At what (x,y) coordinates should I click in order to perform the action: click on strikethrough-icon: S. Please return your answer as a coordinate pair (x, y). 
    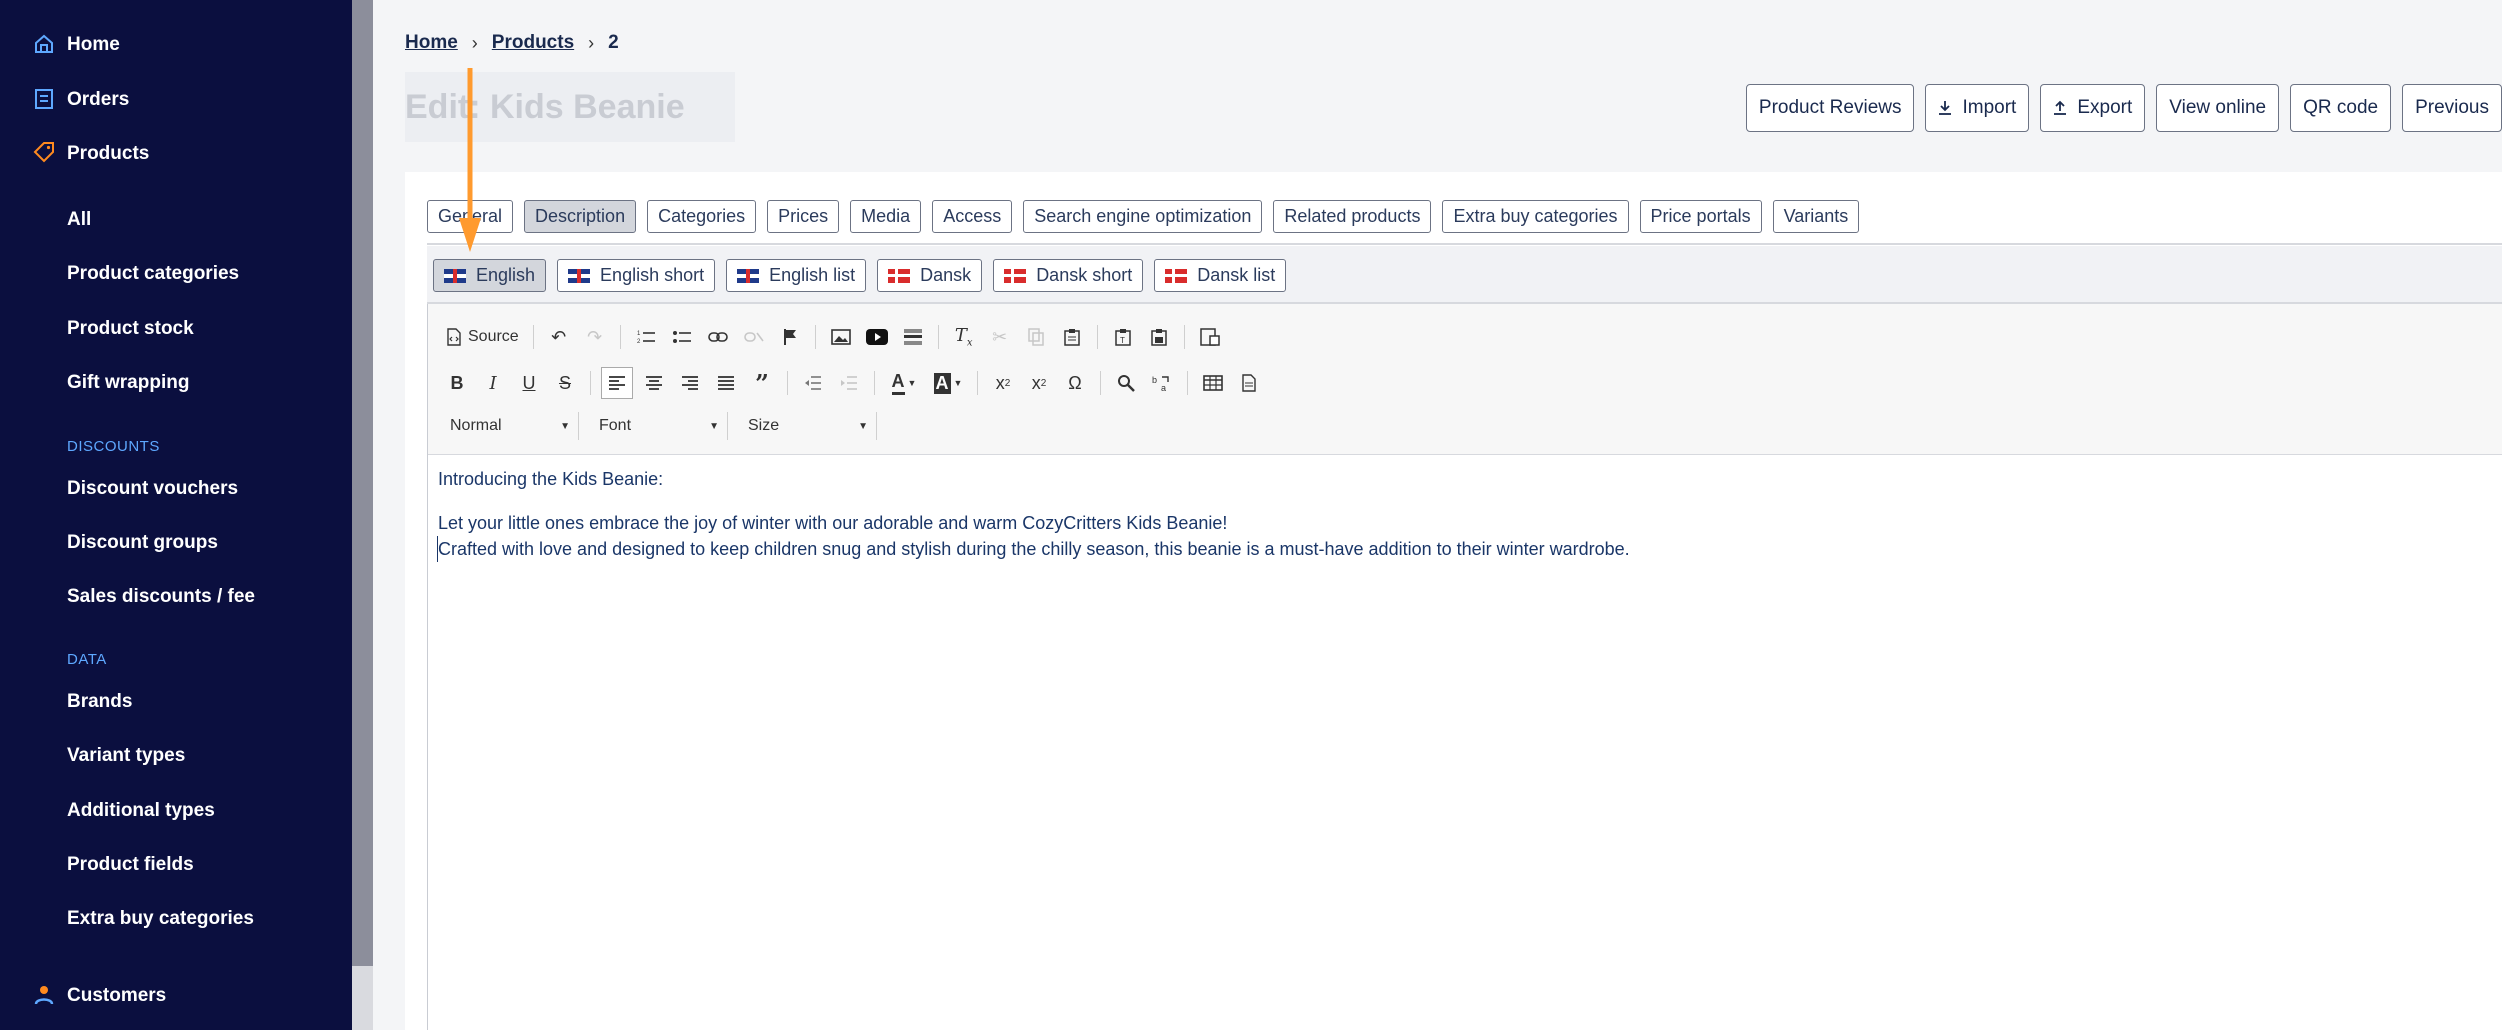
    Looking at the image, I should click on (565, 383).